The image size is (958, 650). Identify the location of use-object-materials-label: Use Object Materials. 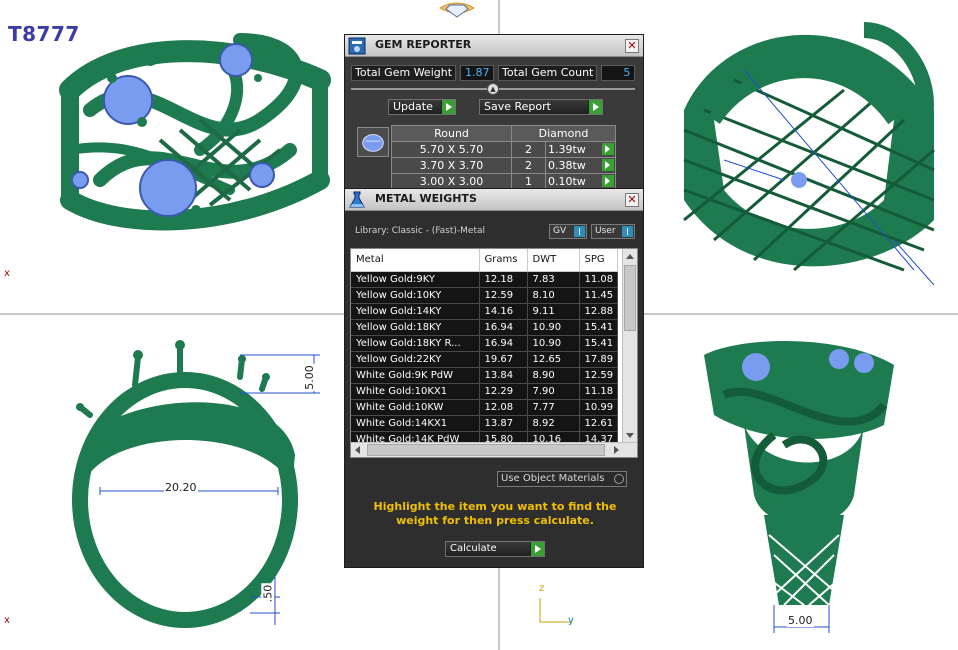
(553, 478).